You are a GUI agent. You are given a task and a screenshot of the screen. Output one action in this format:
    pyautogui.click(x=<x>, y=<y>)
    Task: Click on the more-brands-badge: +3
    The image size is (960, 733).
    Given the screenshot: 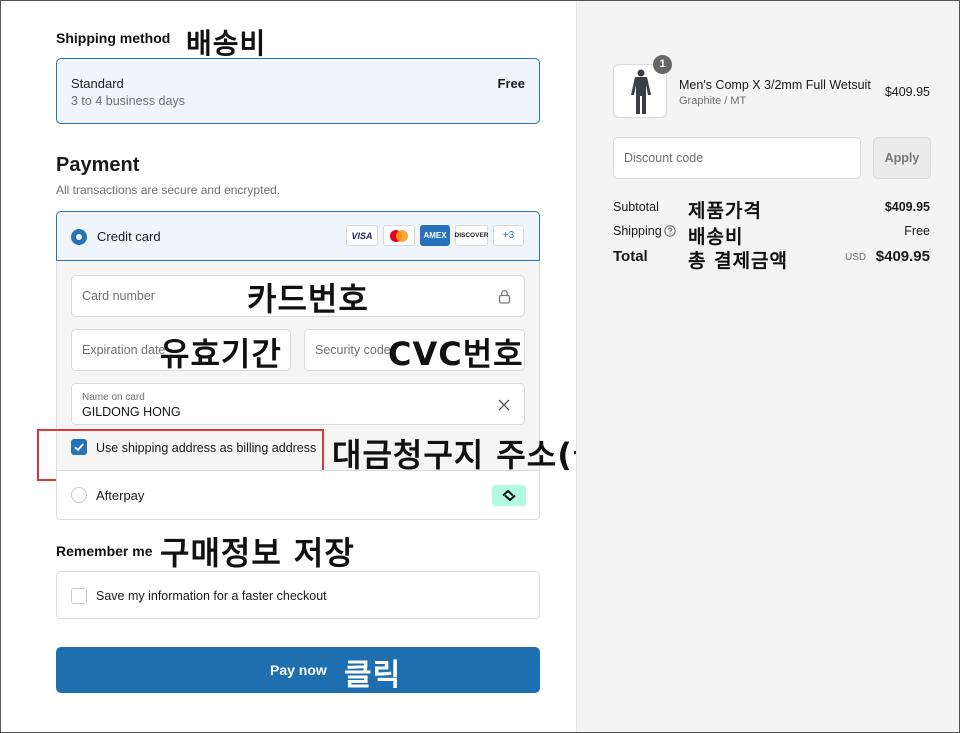 What is the action you would take?
    pyautogui.click(x=508, y=235)
    